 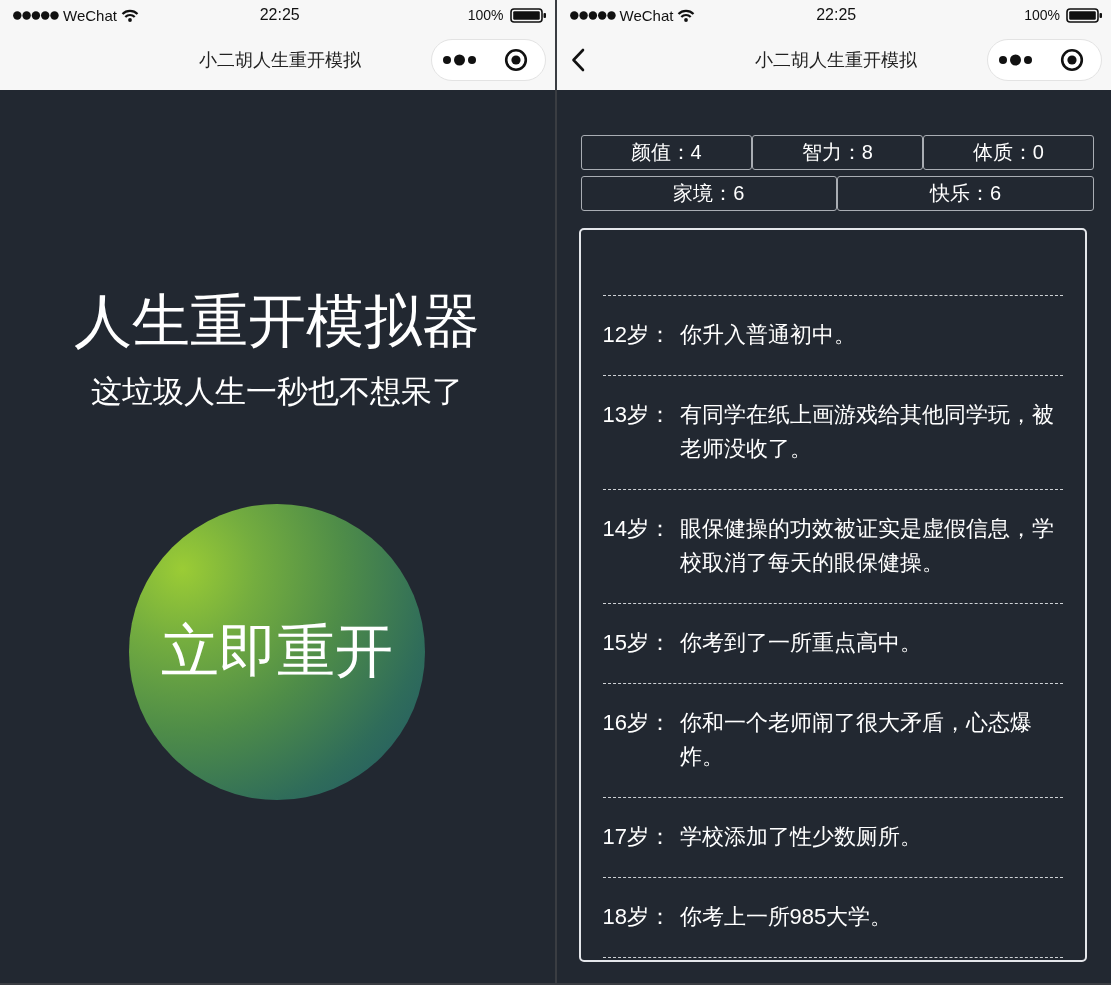 What do you see at coordinates (637, 643) in the screenshot?
I see `age-label: 15岁：` at bounding box center [637, 643].